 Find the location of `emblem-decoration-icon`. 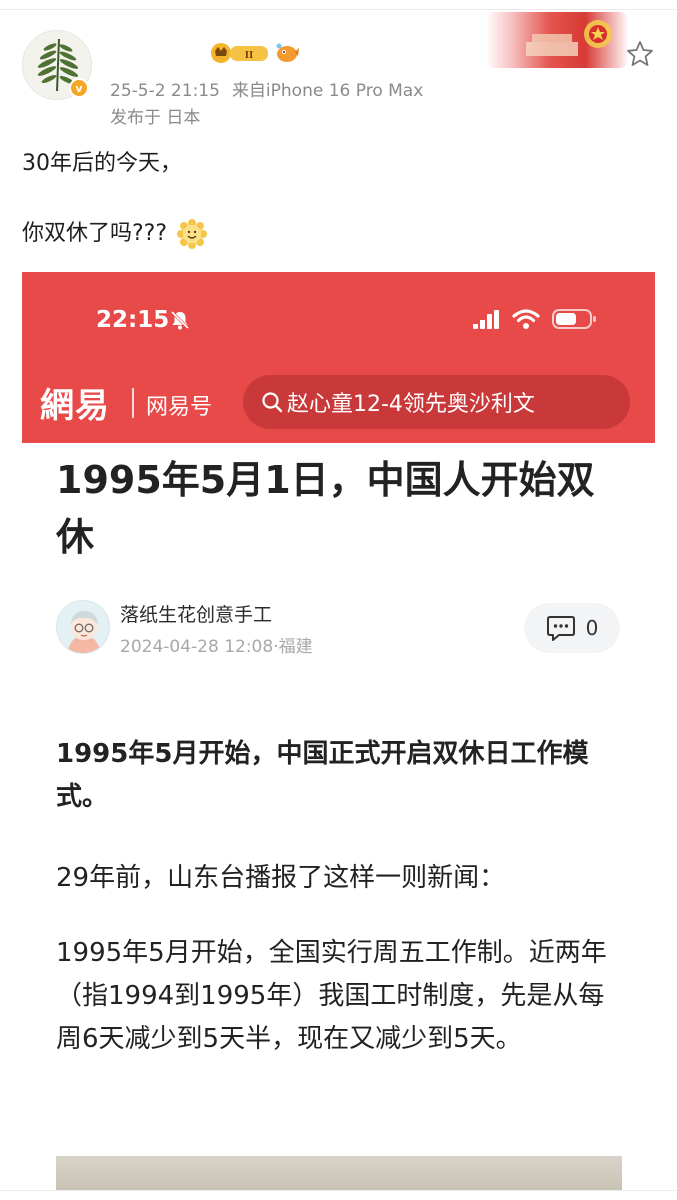

emblem-decoration-icon is located at coordinates (569, 38).